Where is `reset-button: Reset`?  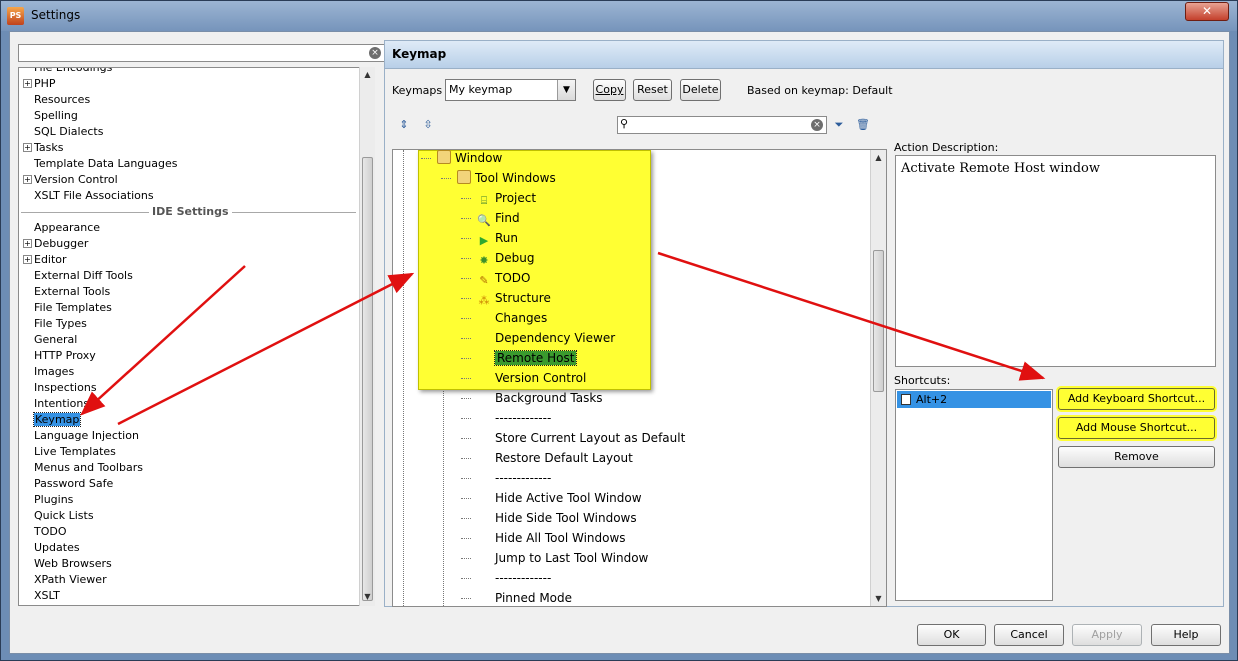 reset-button: Reset is located at coordinates (652, 90).